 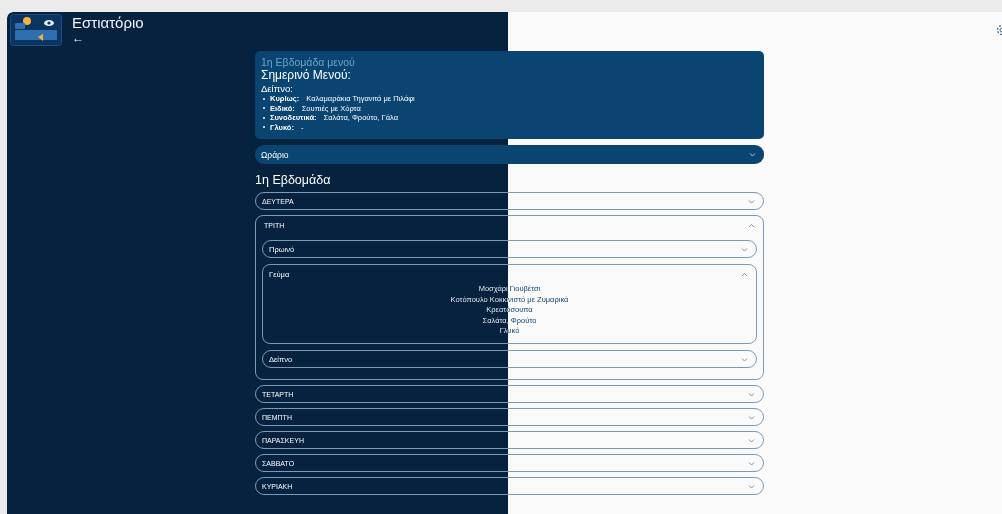 What do you see at coordinates (78, 38) in the screenshot?
I see `back-button: ←` at bounding box center [78, 38].